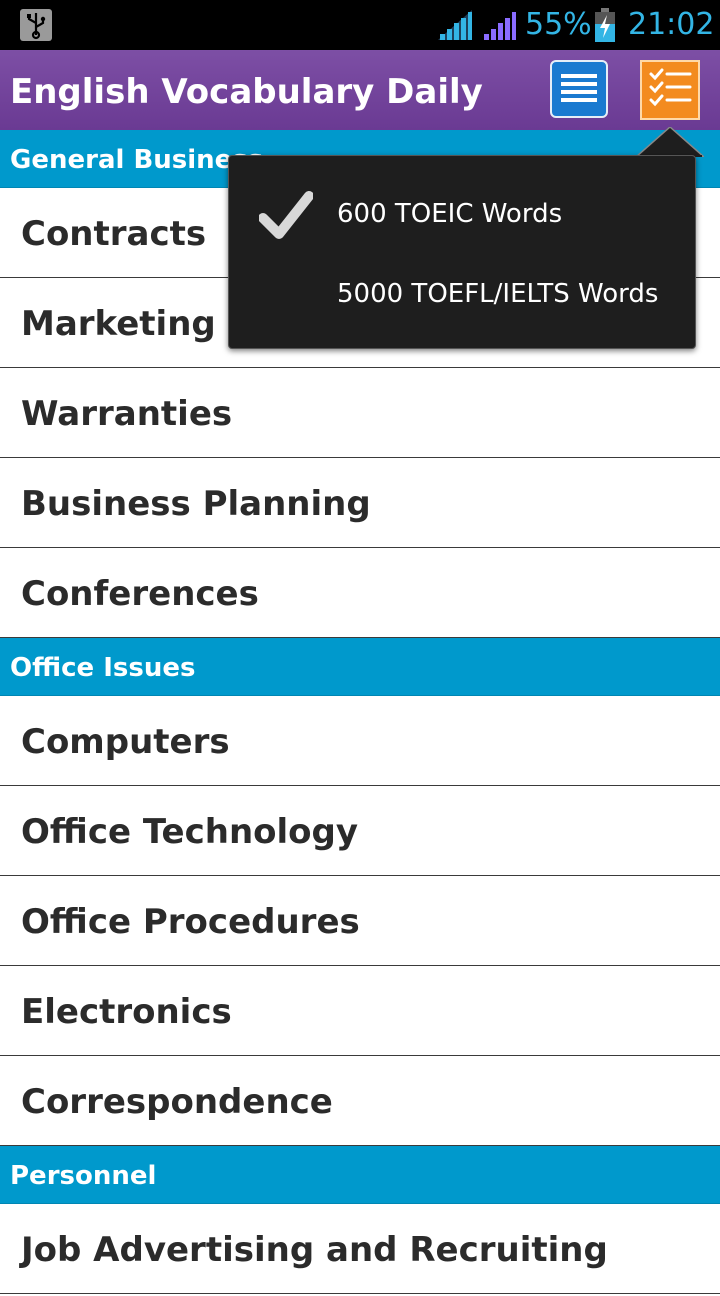 The image size is (720, 1296). Describe the element at coordinates (286, 215) in the screenshot. I see `checkmark-icon` at that location.